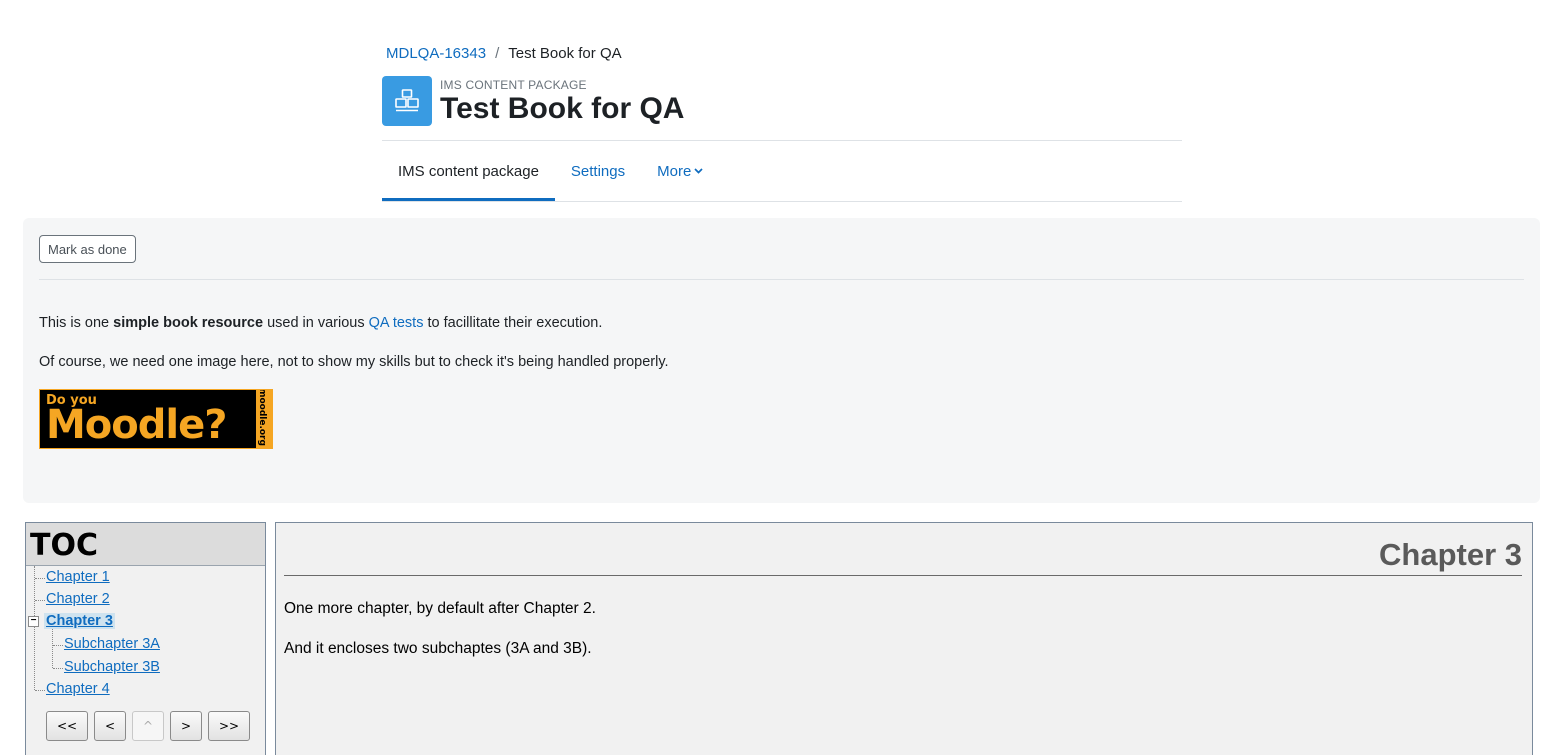 The image size is (1565, 755). What do you see at coordinates (145, 544) in the screenshot?
I see `toc-header: TOC` at bounding box center [145, 544].